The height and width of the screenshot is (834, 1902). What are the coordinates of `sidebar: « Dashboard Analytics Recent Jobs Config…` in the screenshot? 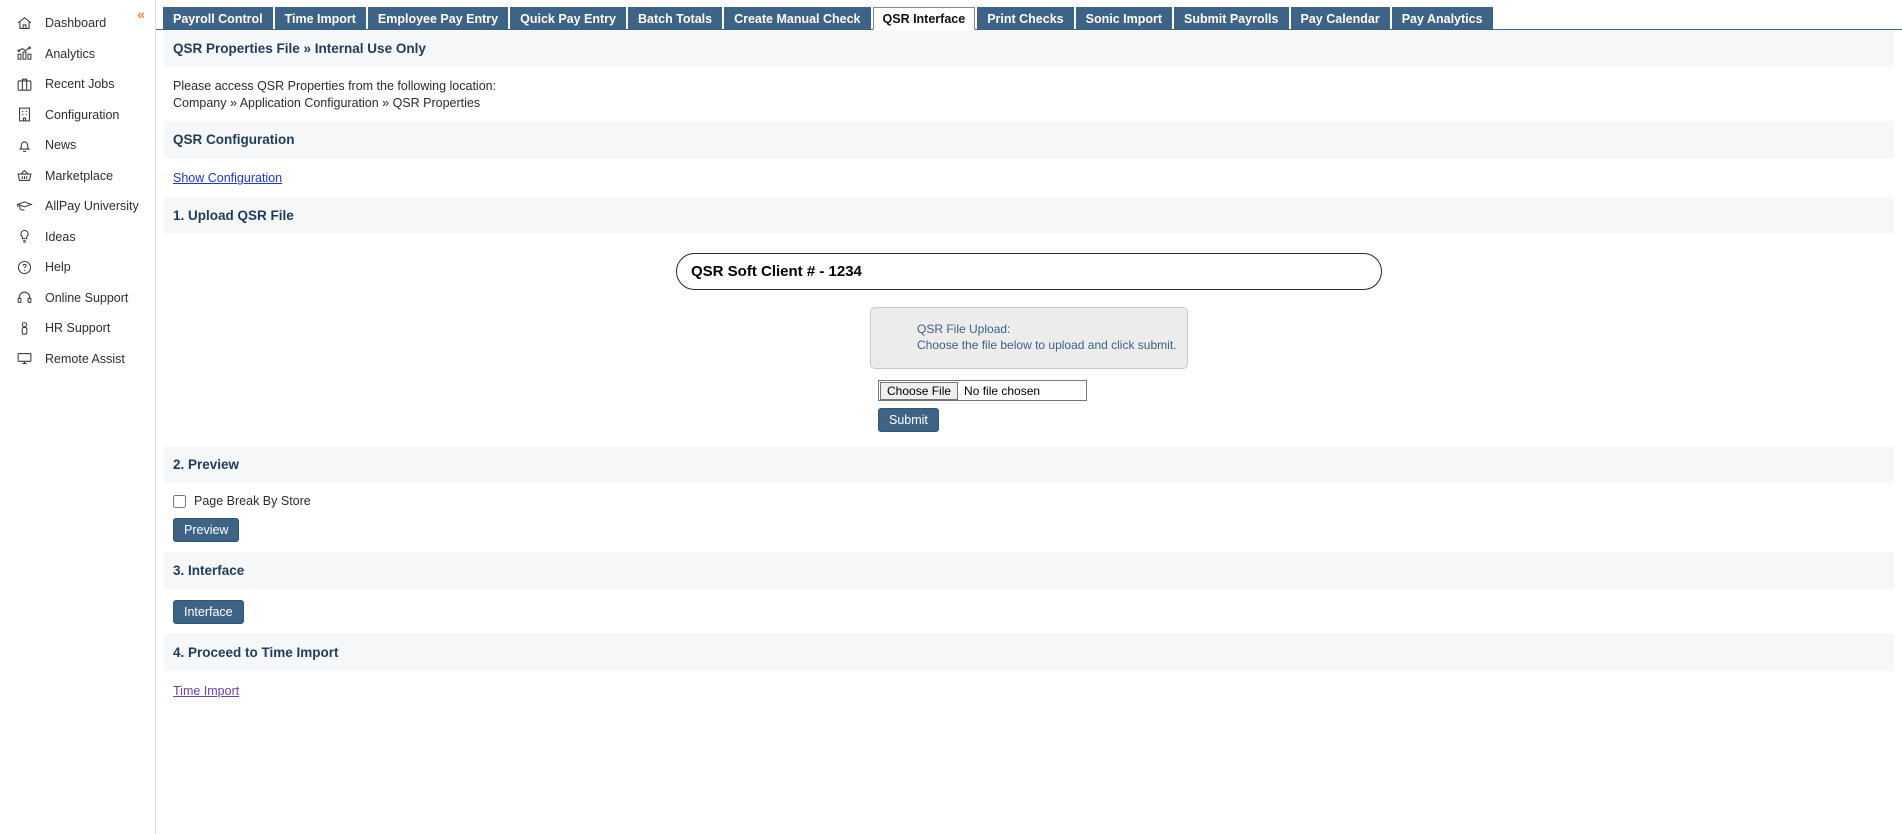 It's located at (78, 417).